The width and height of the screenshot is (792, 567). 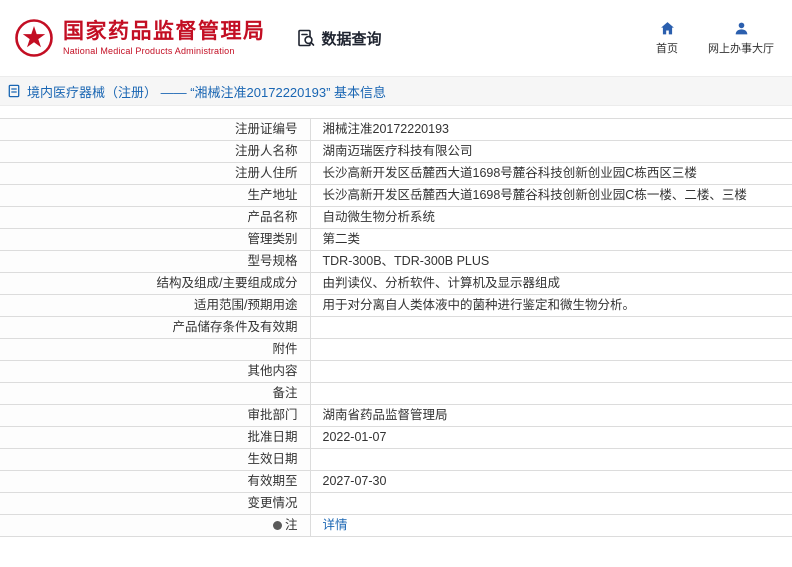 What do you see at coordinates (551, 525) in the screenshot?
I see `row-value: 详情` at bounding box center [551, 525].